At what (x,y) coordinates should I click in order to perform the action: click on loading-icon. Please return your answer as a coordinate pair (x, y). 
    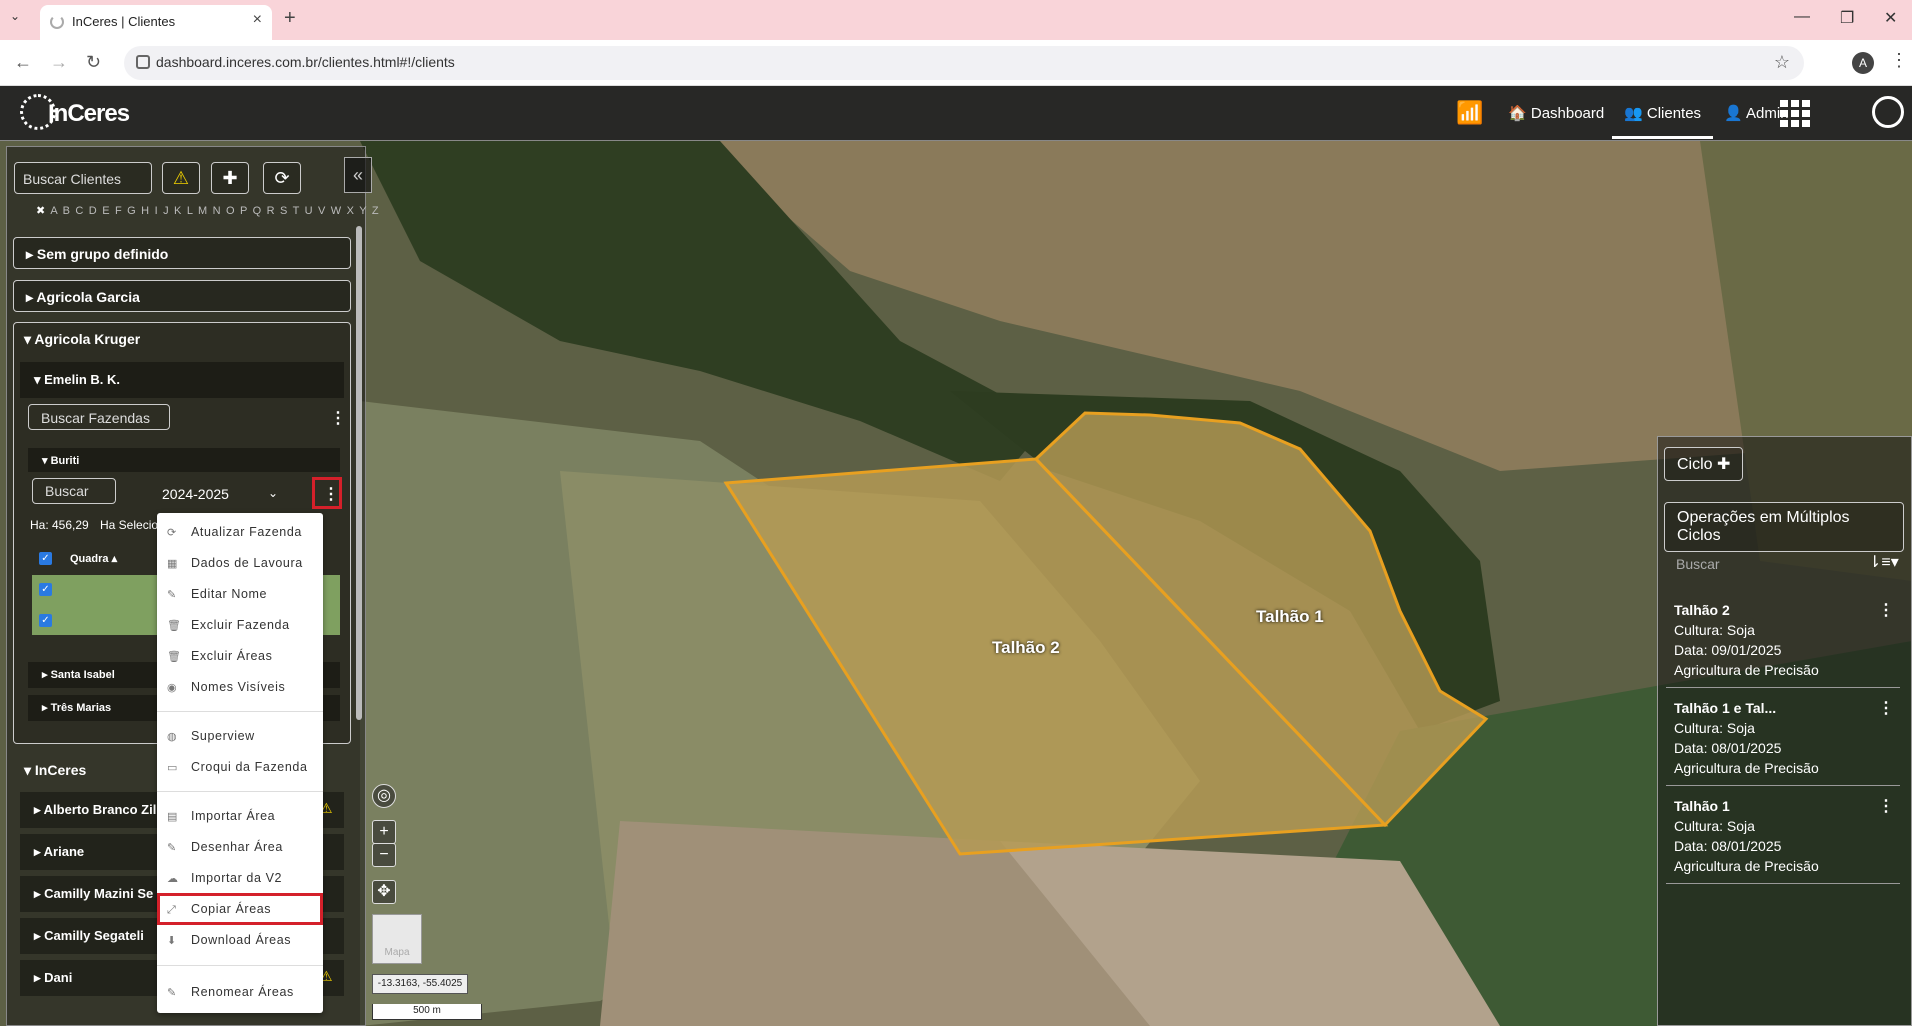
    Looking at the image, I should click on (57, 22).